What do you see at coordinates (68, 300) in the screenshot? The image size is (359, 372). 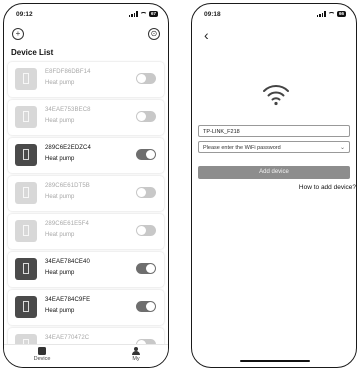 I see `device-name: 34EAE784C9FE` at bounding box center [68, 300].